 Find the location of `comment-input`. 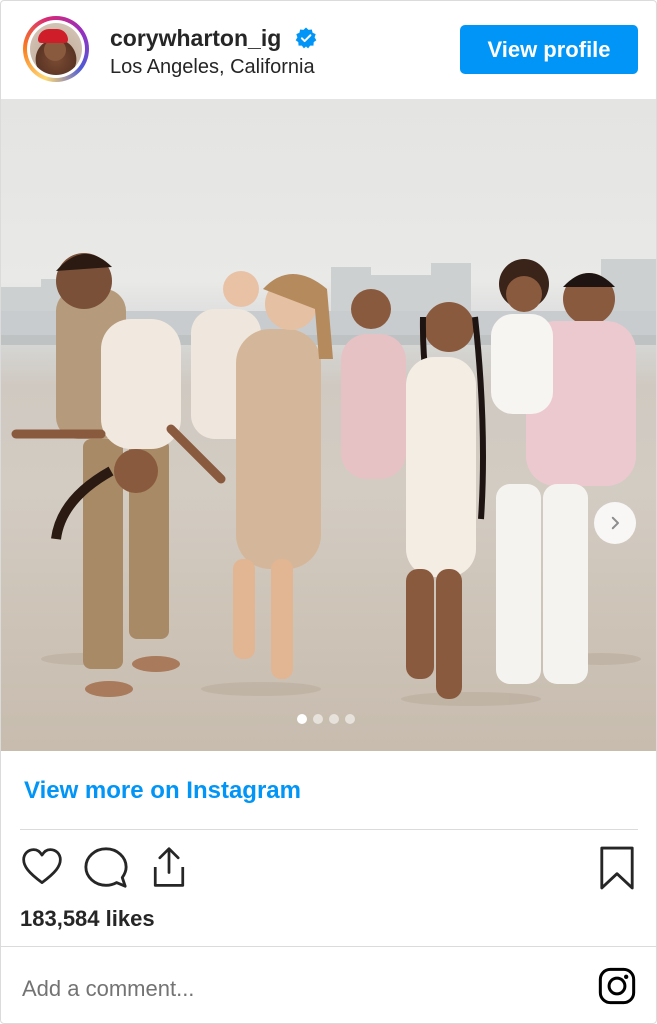

comment-input is located at coordinates (292, 989).